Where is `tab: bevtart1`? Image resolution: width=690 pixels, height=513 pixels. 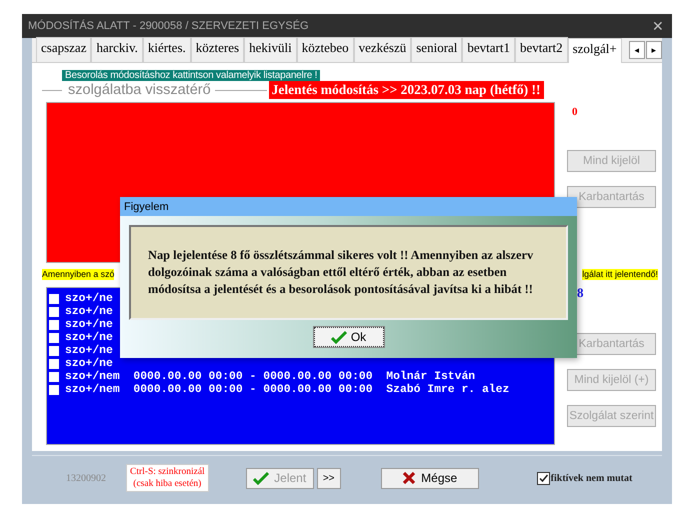
tab: bevtart1 is located at coordinates (488, 49).